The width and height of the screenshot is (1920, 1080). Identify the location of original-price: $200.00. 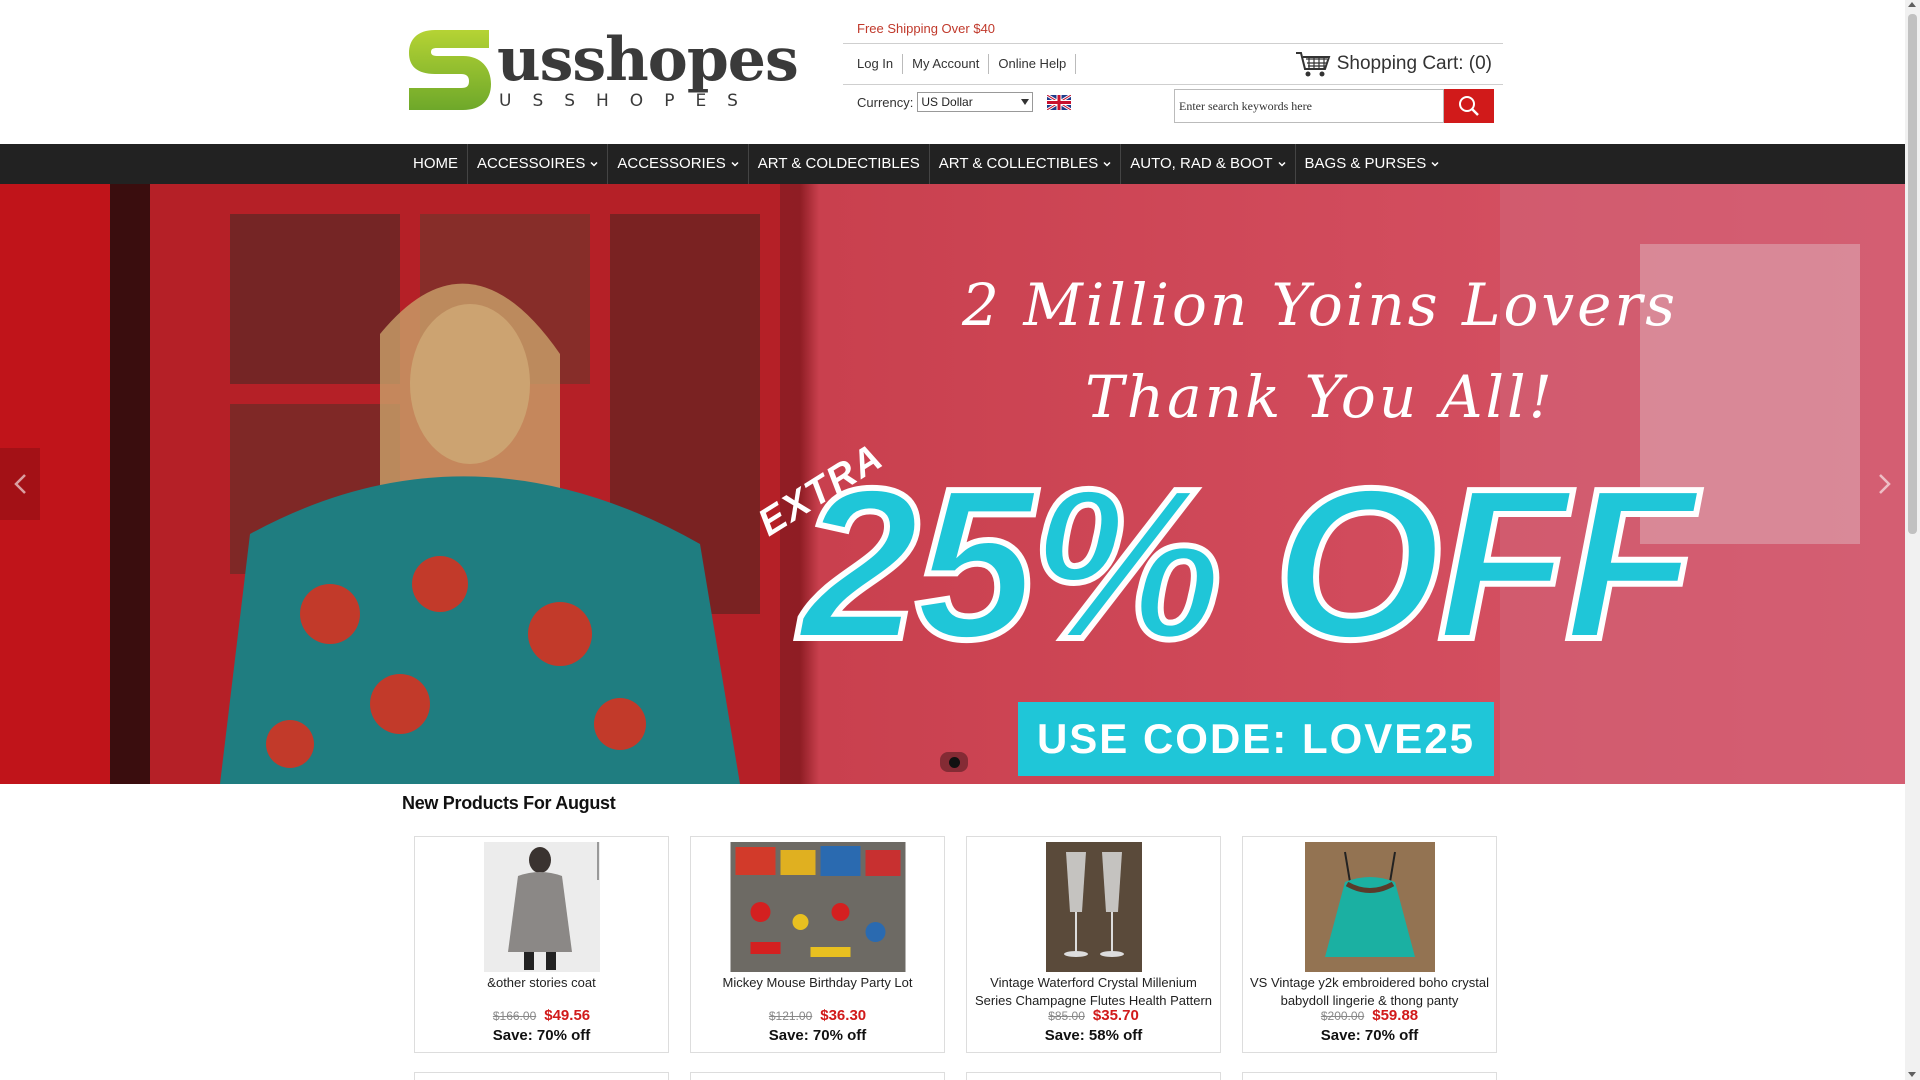
(1342, 1016).